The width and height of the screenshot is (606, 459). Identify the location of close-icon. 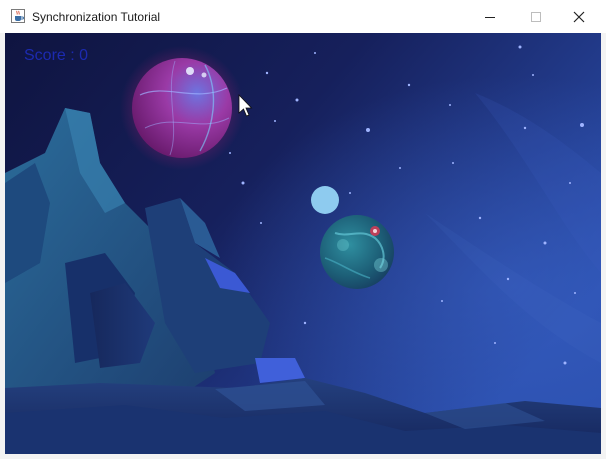
(579, 16).